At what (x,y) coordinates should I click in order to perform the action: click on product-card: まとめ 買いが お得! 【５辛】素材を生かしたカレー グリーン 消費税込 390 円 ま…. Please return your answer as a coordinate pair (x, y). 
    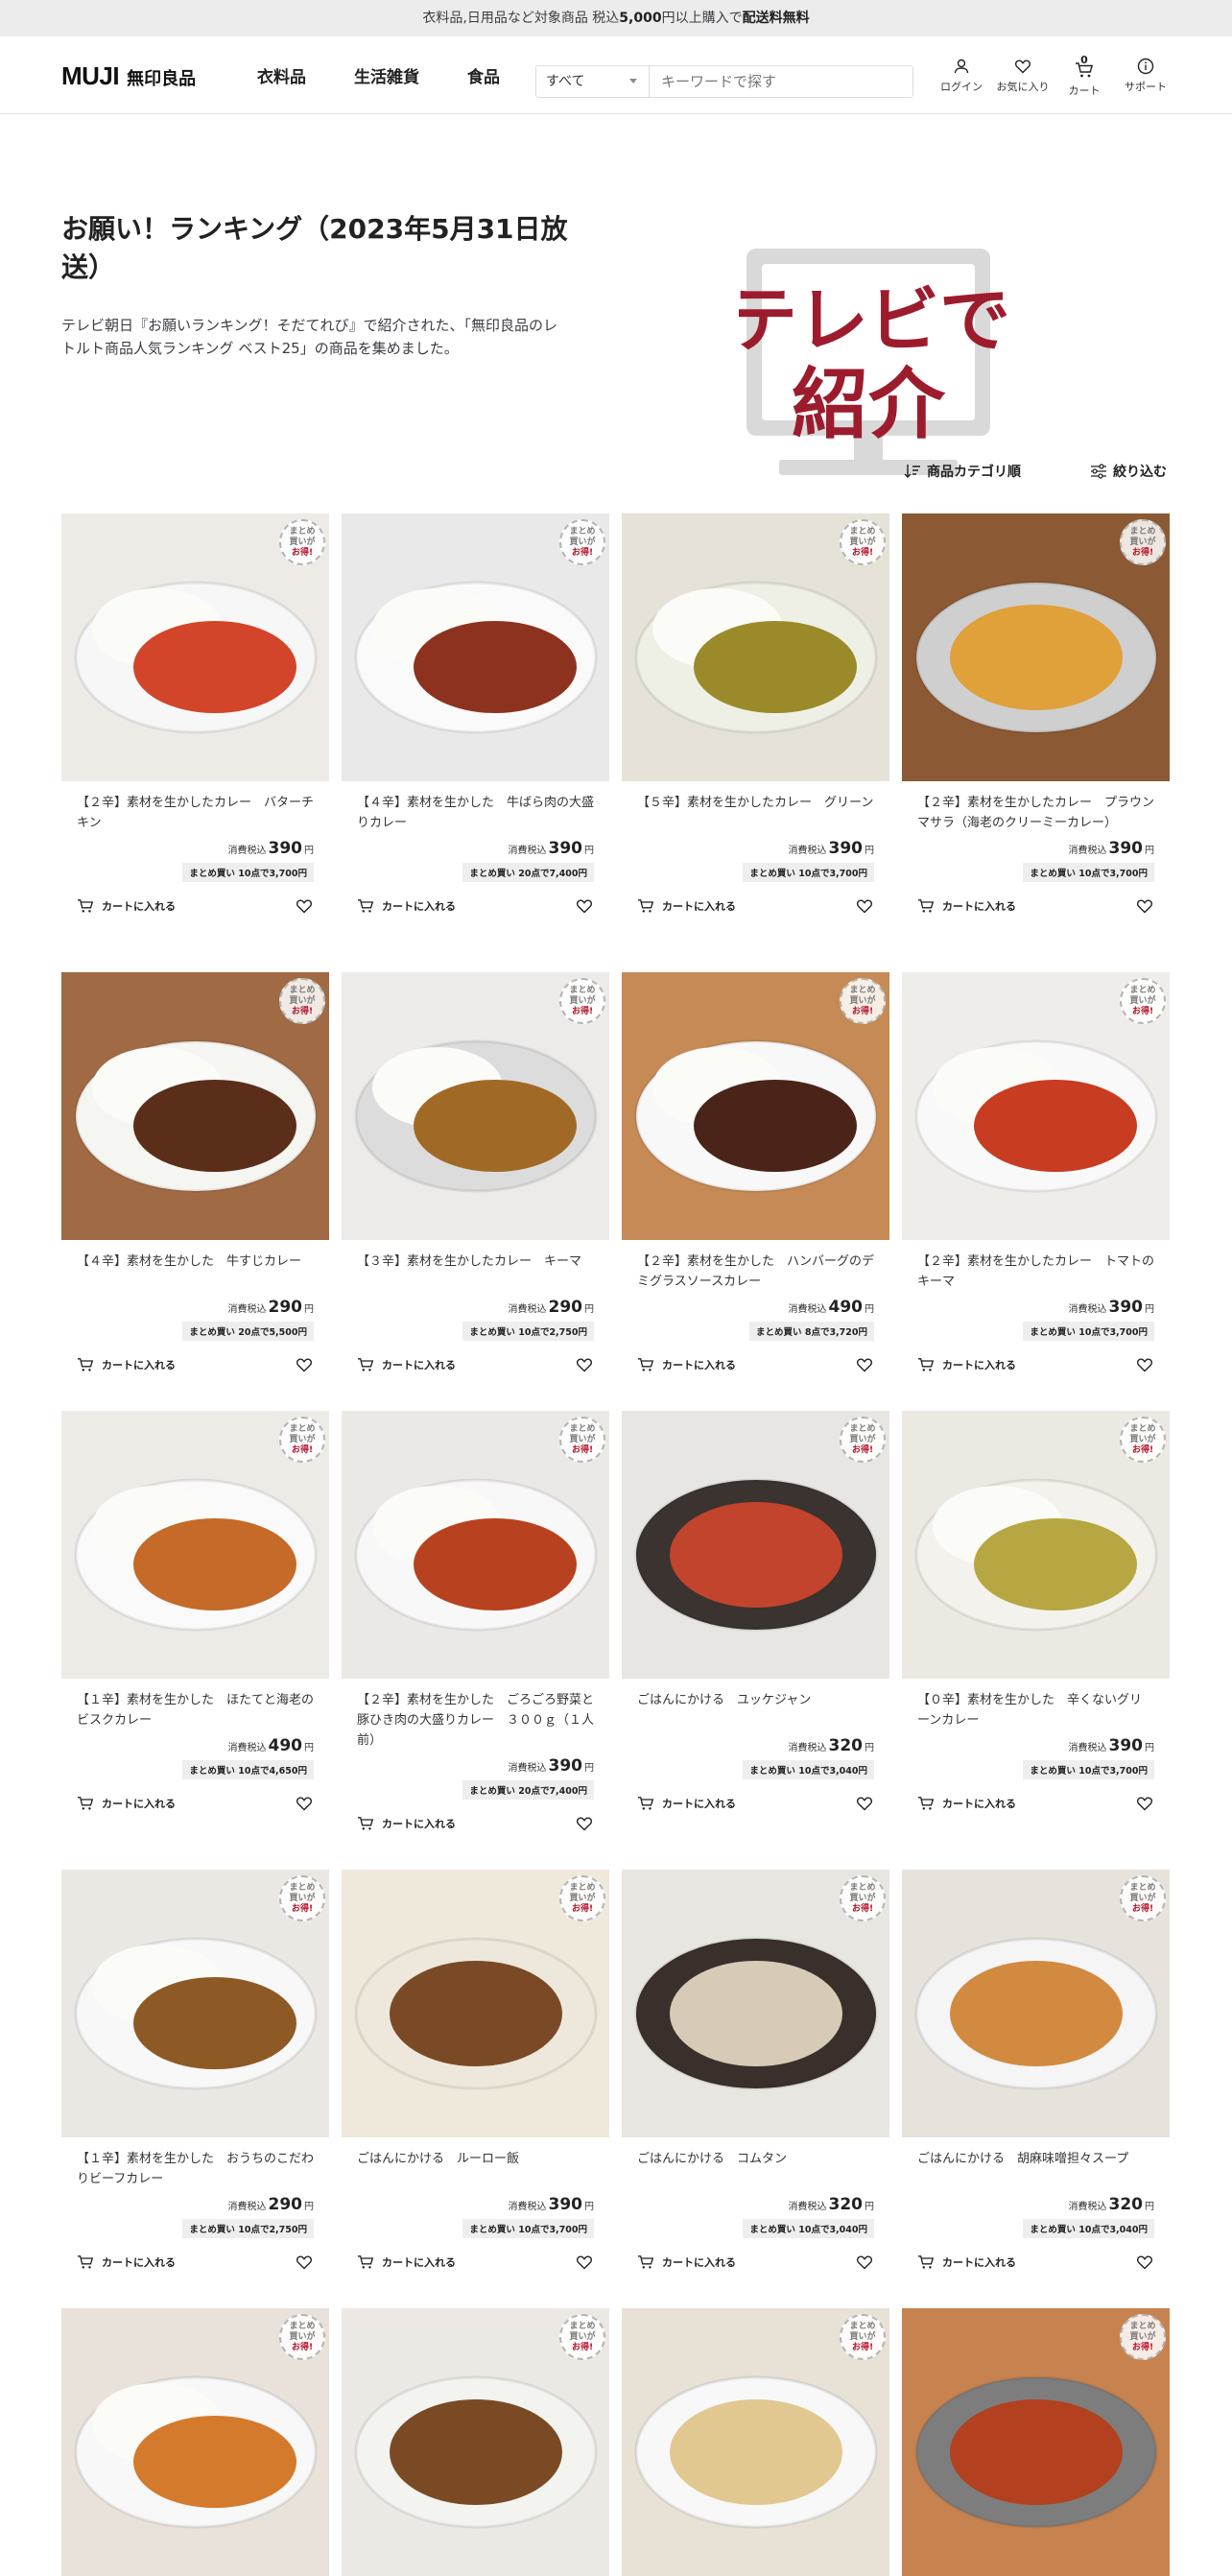
    Looking at the image, I should click on (755, 714).